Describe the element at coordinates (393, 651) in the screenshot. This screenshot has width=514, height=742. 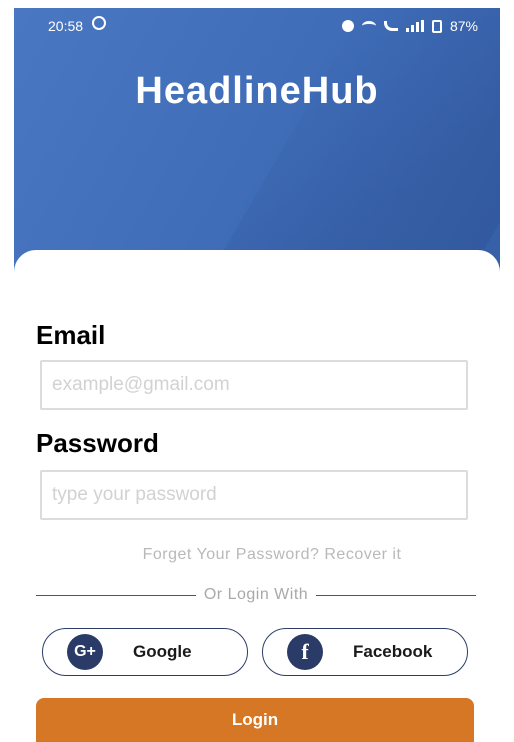
I see `facebook-label: Facebook` at that location.